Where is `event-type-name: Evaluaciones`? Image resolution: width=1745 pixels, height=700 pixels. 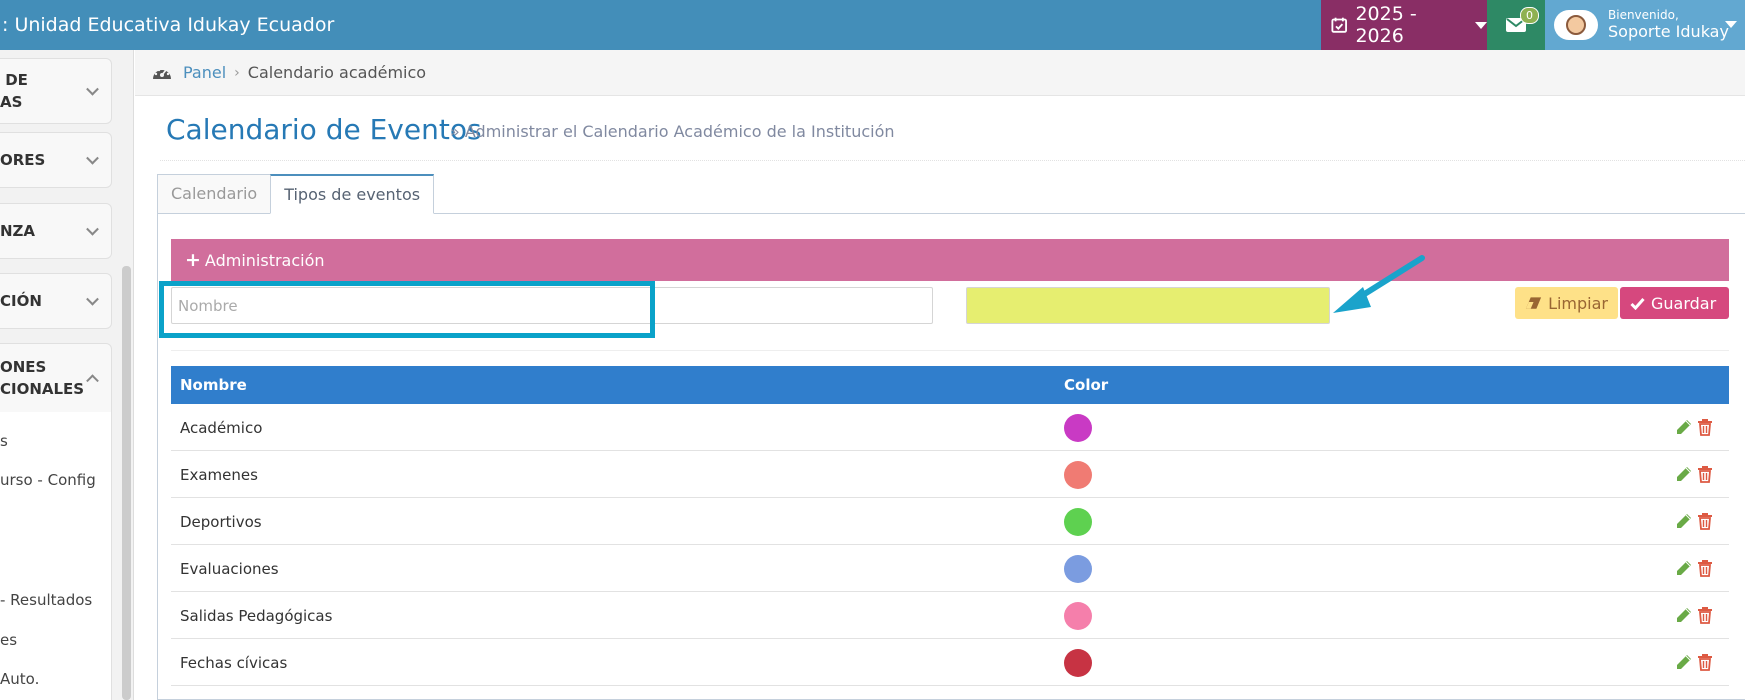
event-type-name: Evaluaciones is located at coordinates (229, 569).